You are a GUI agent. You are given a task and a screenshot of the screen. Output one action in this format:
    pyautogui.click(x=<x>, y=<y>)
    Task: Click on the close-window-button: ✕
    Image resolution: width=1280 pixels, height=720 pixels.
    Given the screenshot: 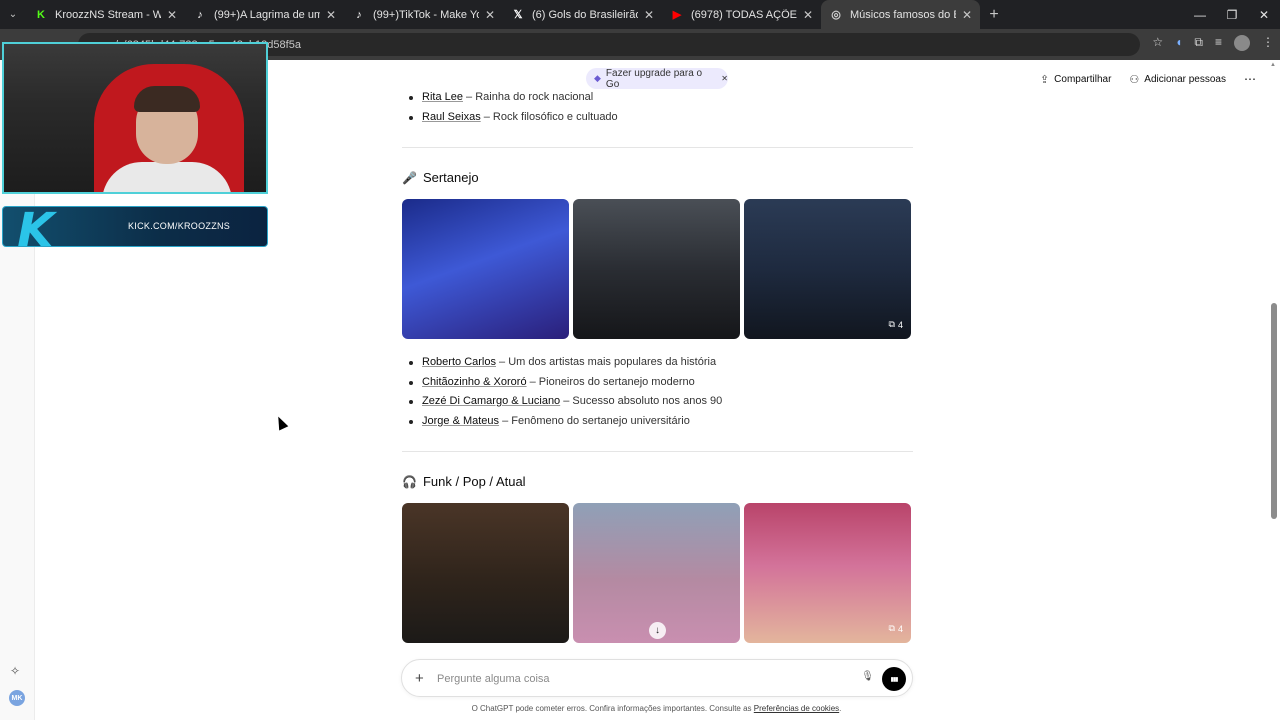 What is the action you would take?
    pyautogui.click(x=1264, y=15)
    